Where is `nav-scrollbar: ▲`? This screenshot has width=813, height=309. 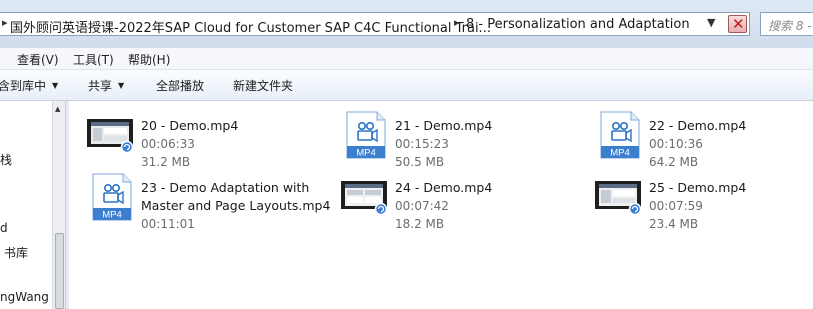 nav-scrollbar: ▲ is located at coordinates (59, 205).